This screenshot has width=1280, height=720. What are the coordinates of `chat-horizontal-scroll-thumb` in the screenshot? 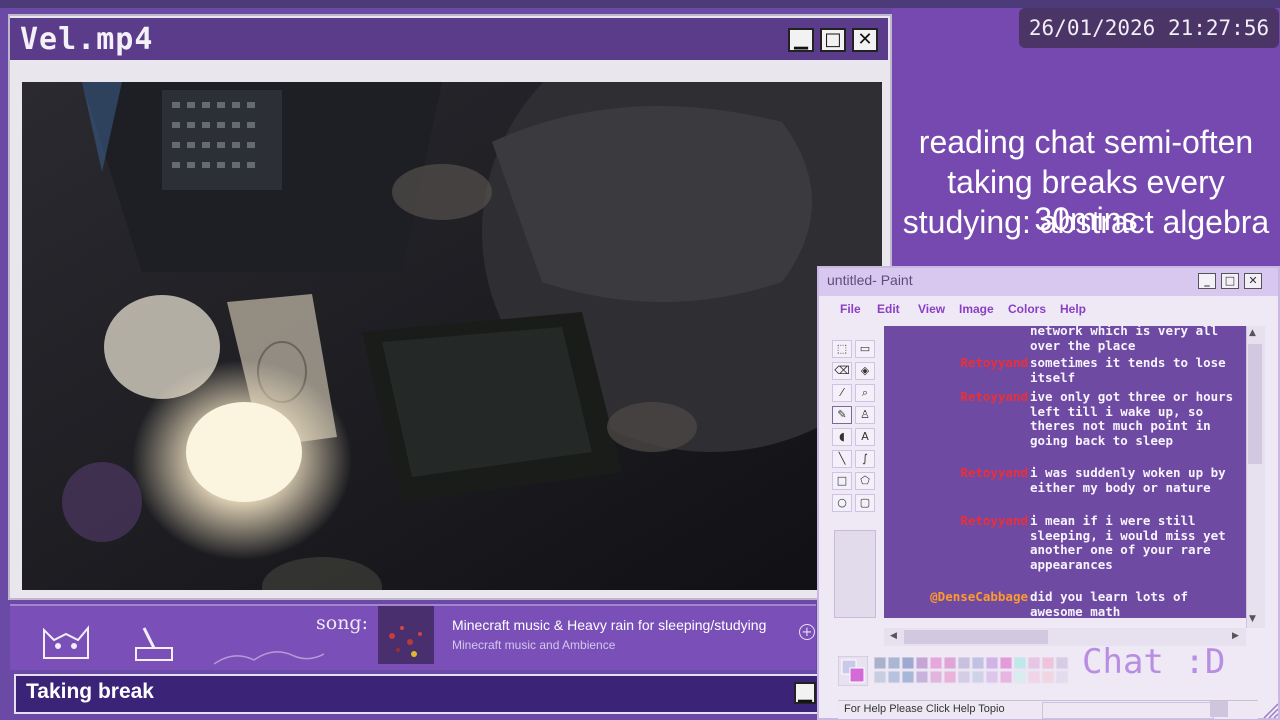 It's located at (976, 637).